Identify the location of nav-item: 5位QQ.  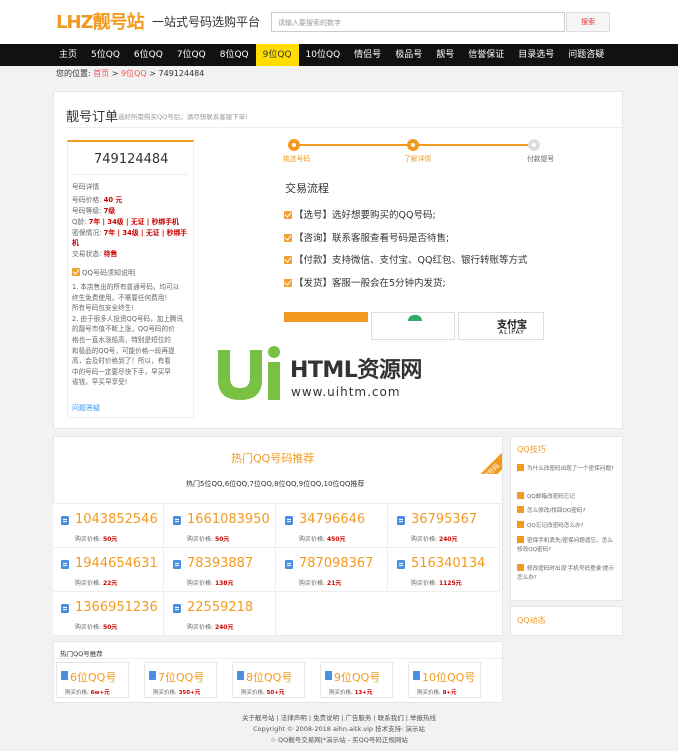
(105, 55).